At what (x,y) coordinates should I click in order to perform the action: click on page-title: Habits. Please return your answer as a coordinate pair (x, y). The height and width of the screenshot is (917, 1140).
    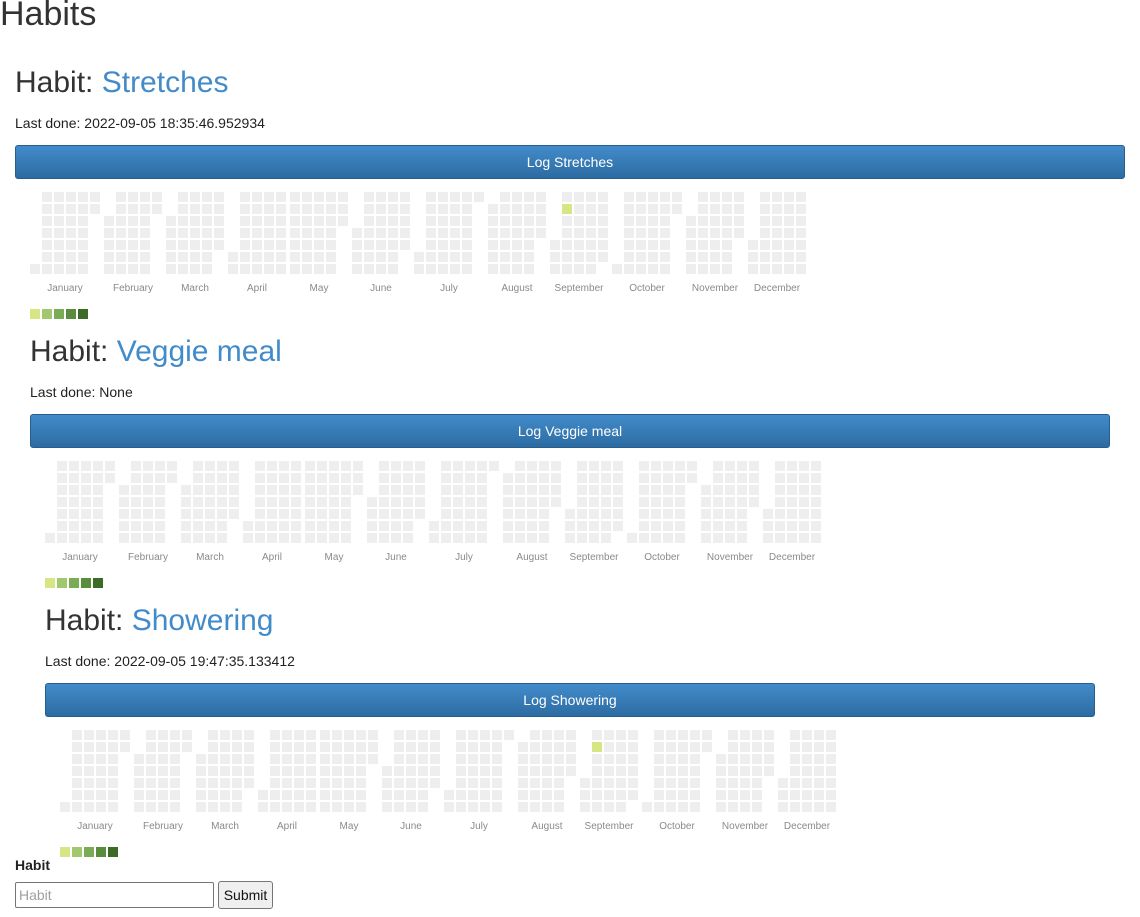
    Looking at the image, I should click on (48, 16).